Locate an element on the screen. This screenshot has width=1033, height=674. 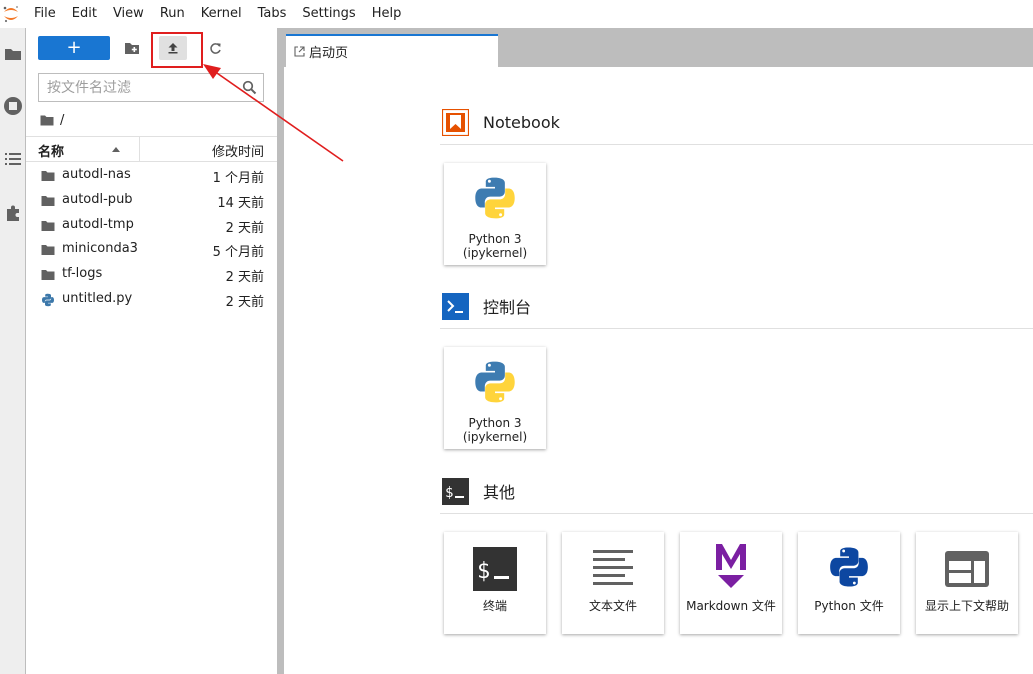
file-row: autodl-nas 1 个月前 is located at coordinates (151, 176).